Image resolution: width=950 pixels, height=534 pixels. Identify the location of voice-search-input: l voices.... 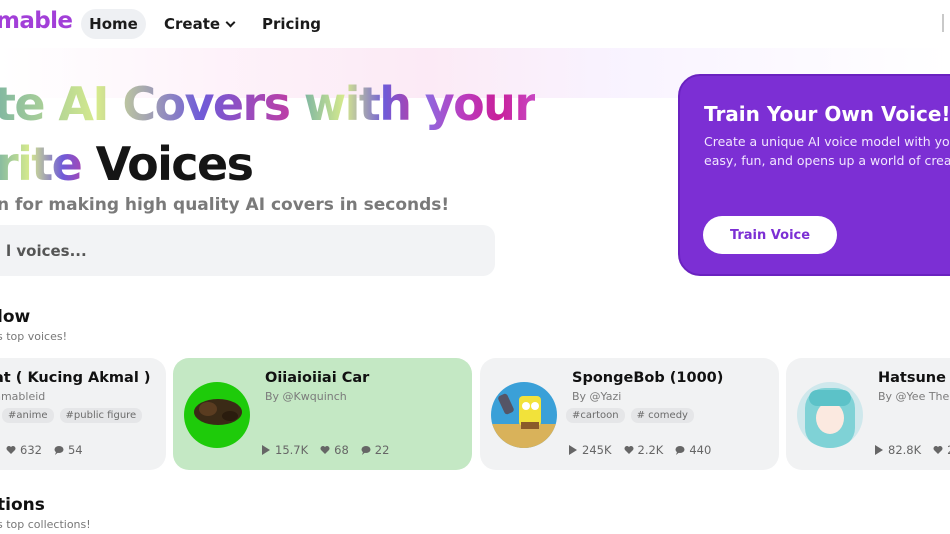
(247, 250).